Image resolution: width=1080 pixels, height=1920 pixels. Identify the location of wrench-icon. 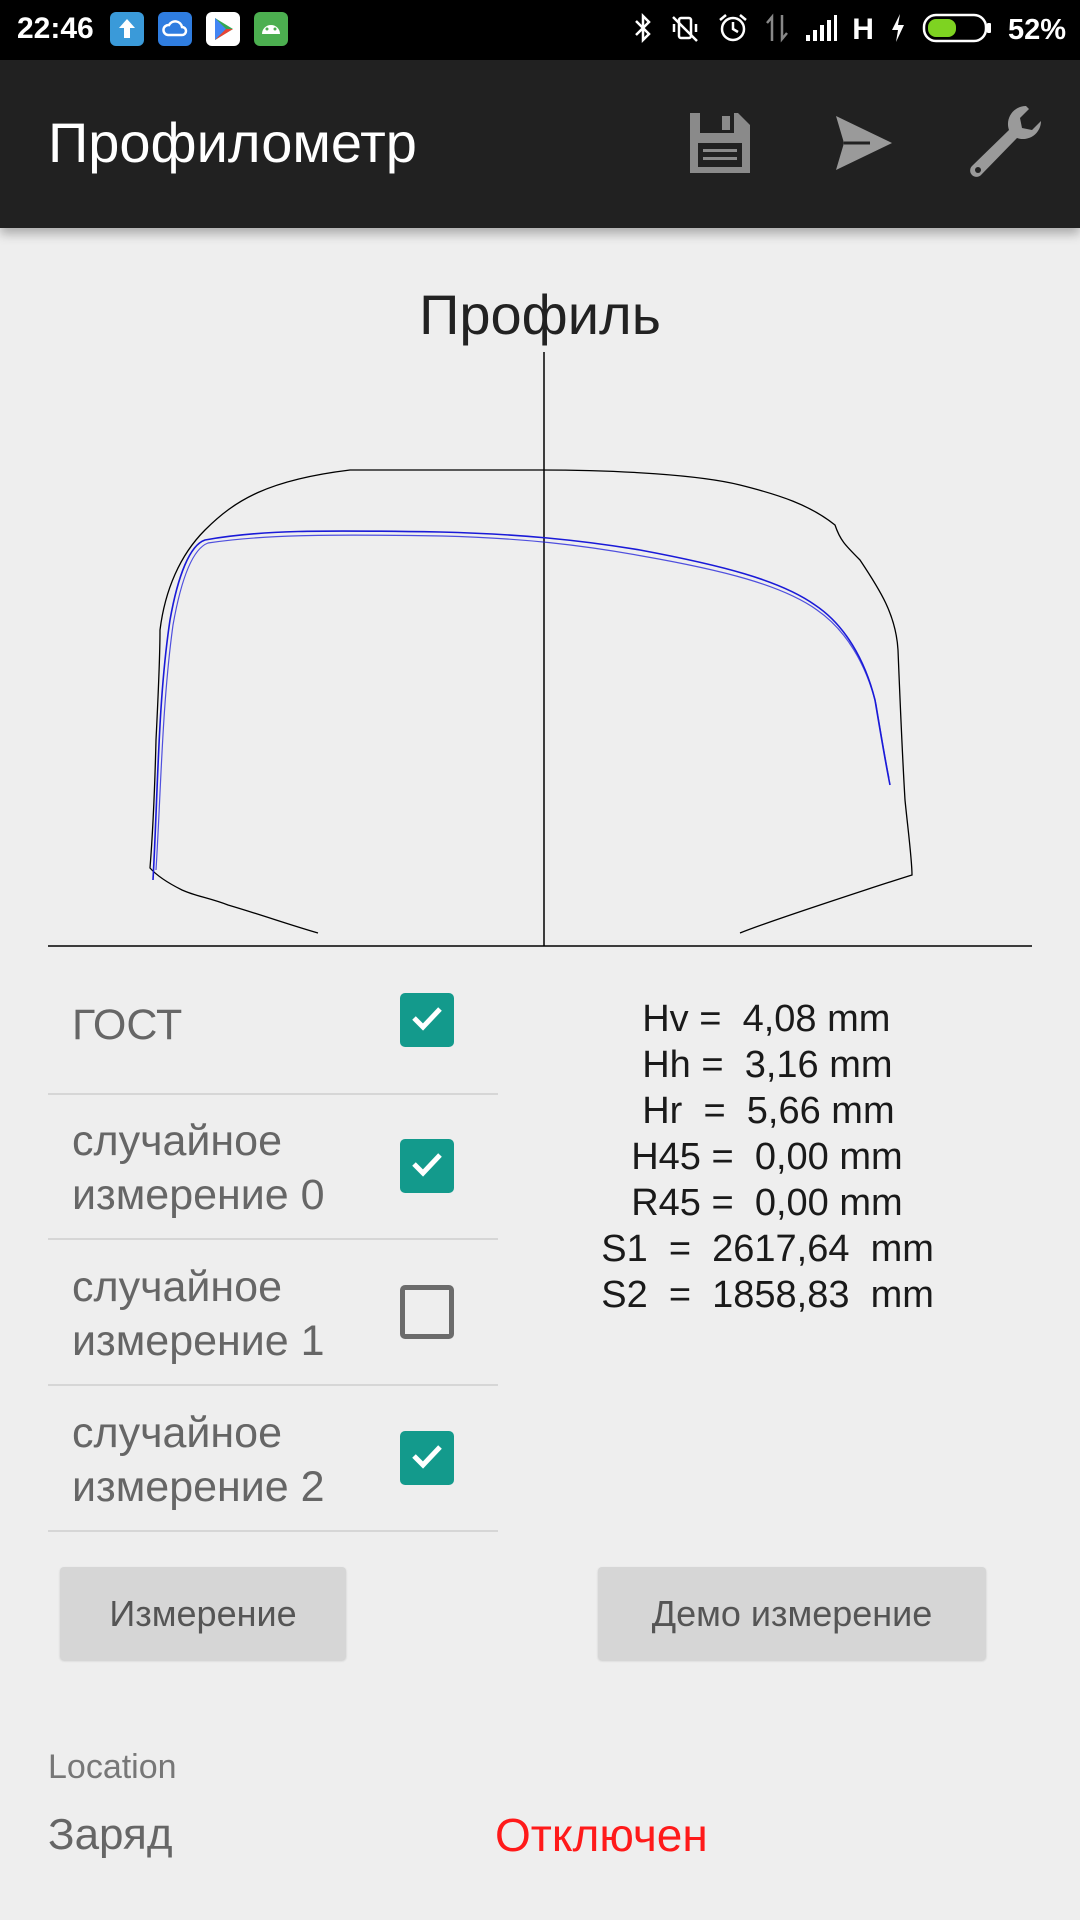
(1007, 145).